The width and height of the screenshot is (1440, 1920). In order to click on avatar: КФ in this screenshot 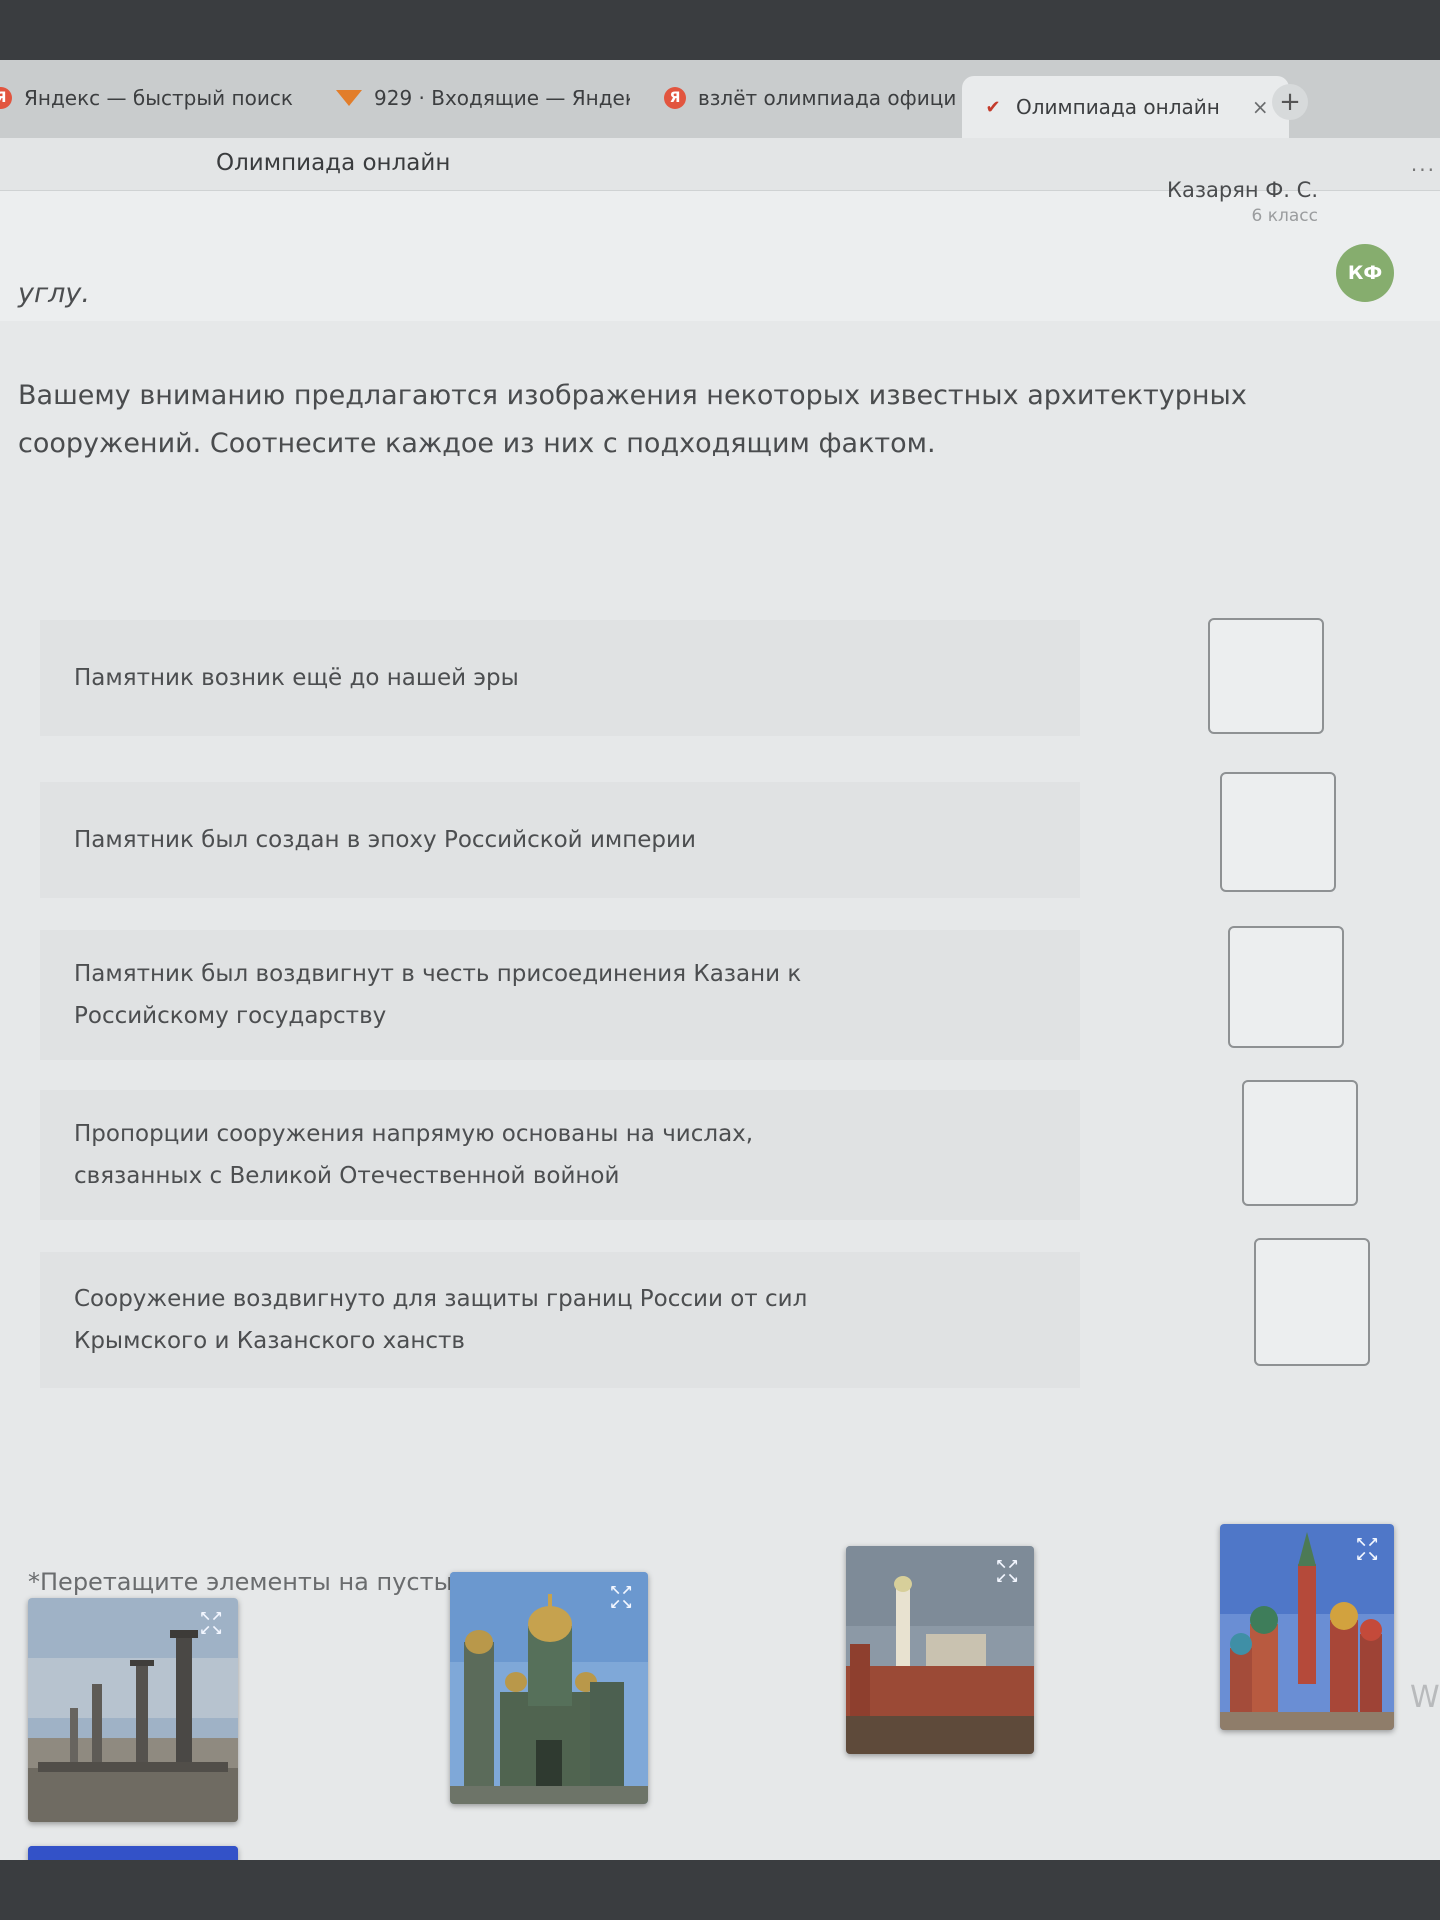, I will do `click(1365, 273)`.